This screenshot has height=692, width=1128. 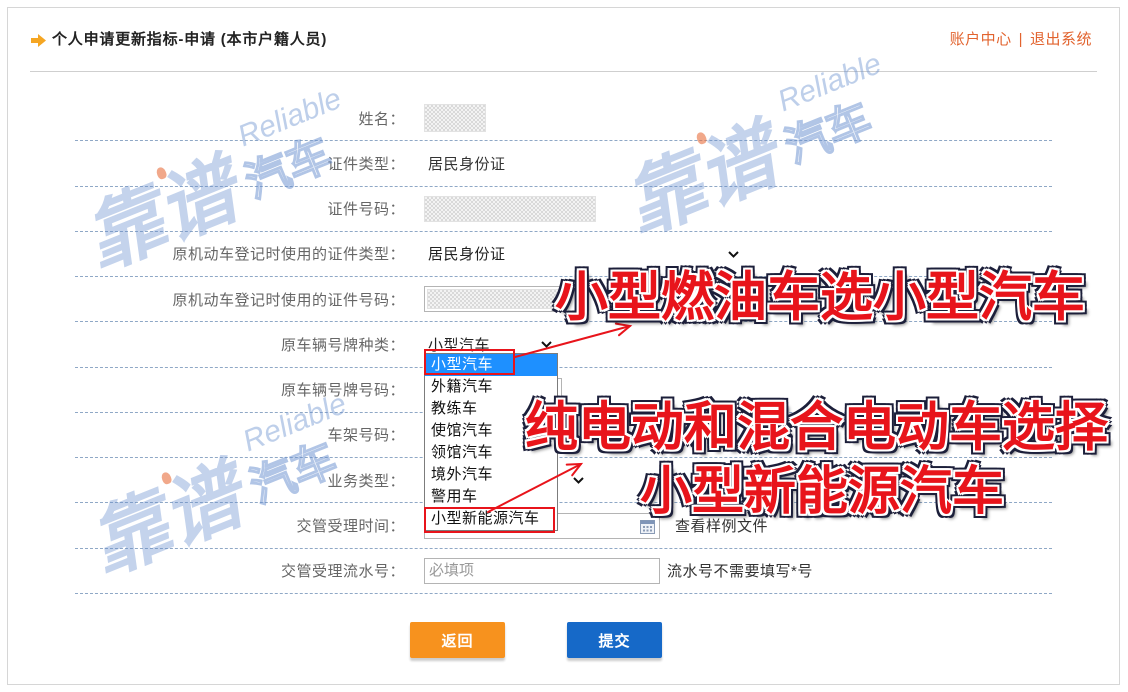 I want to click on orig-id-number-value-cell, so click(x=493, y=299).